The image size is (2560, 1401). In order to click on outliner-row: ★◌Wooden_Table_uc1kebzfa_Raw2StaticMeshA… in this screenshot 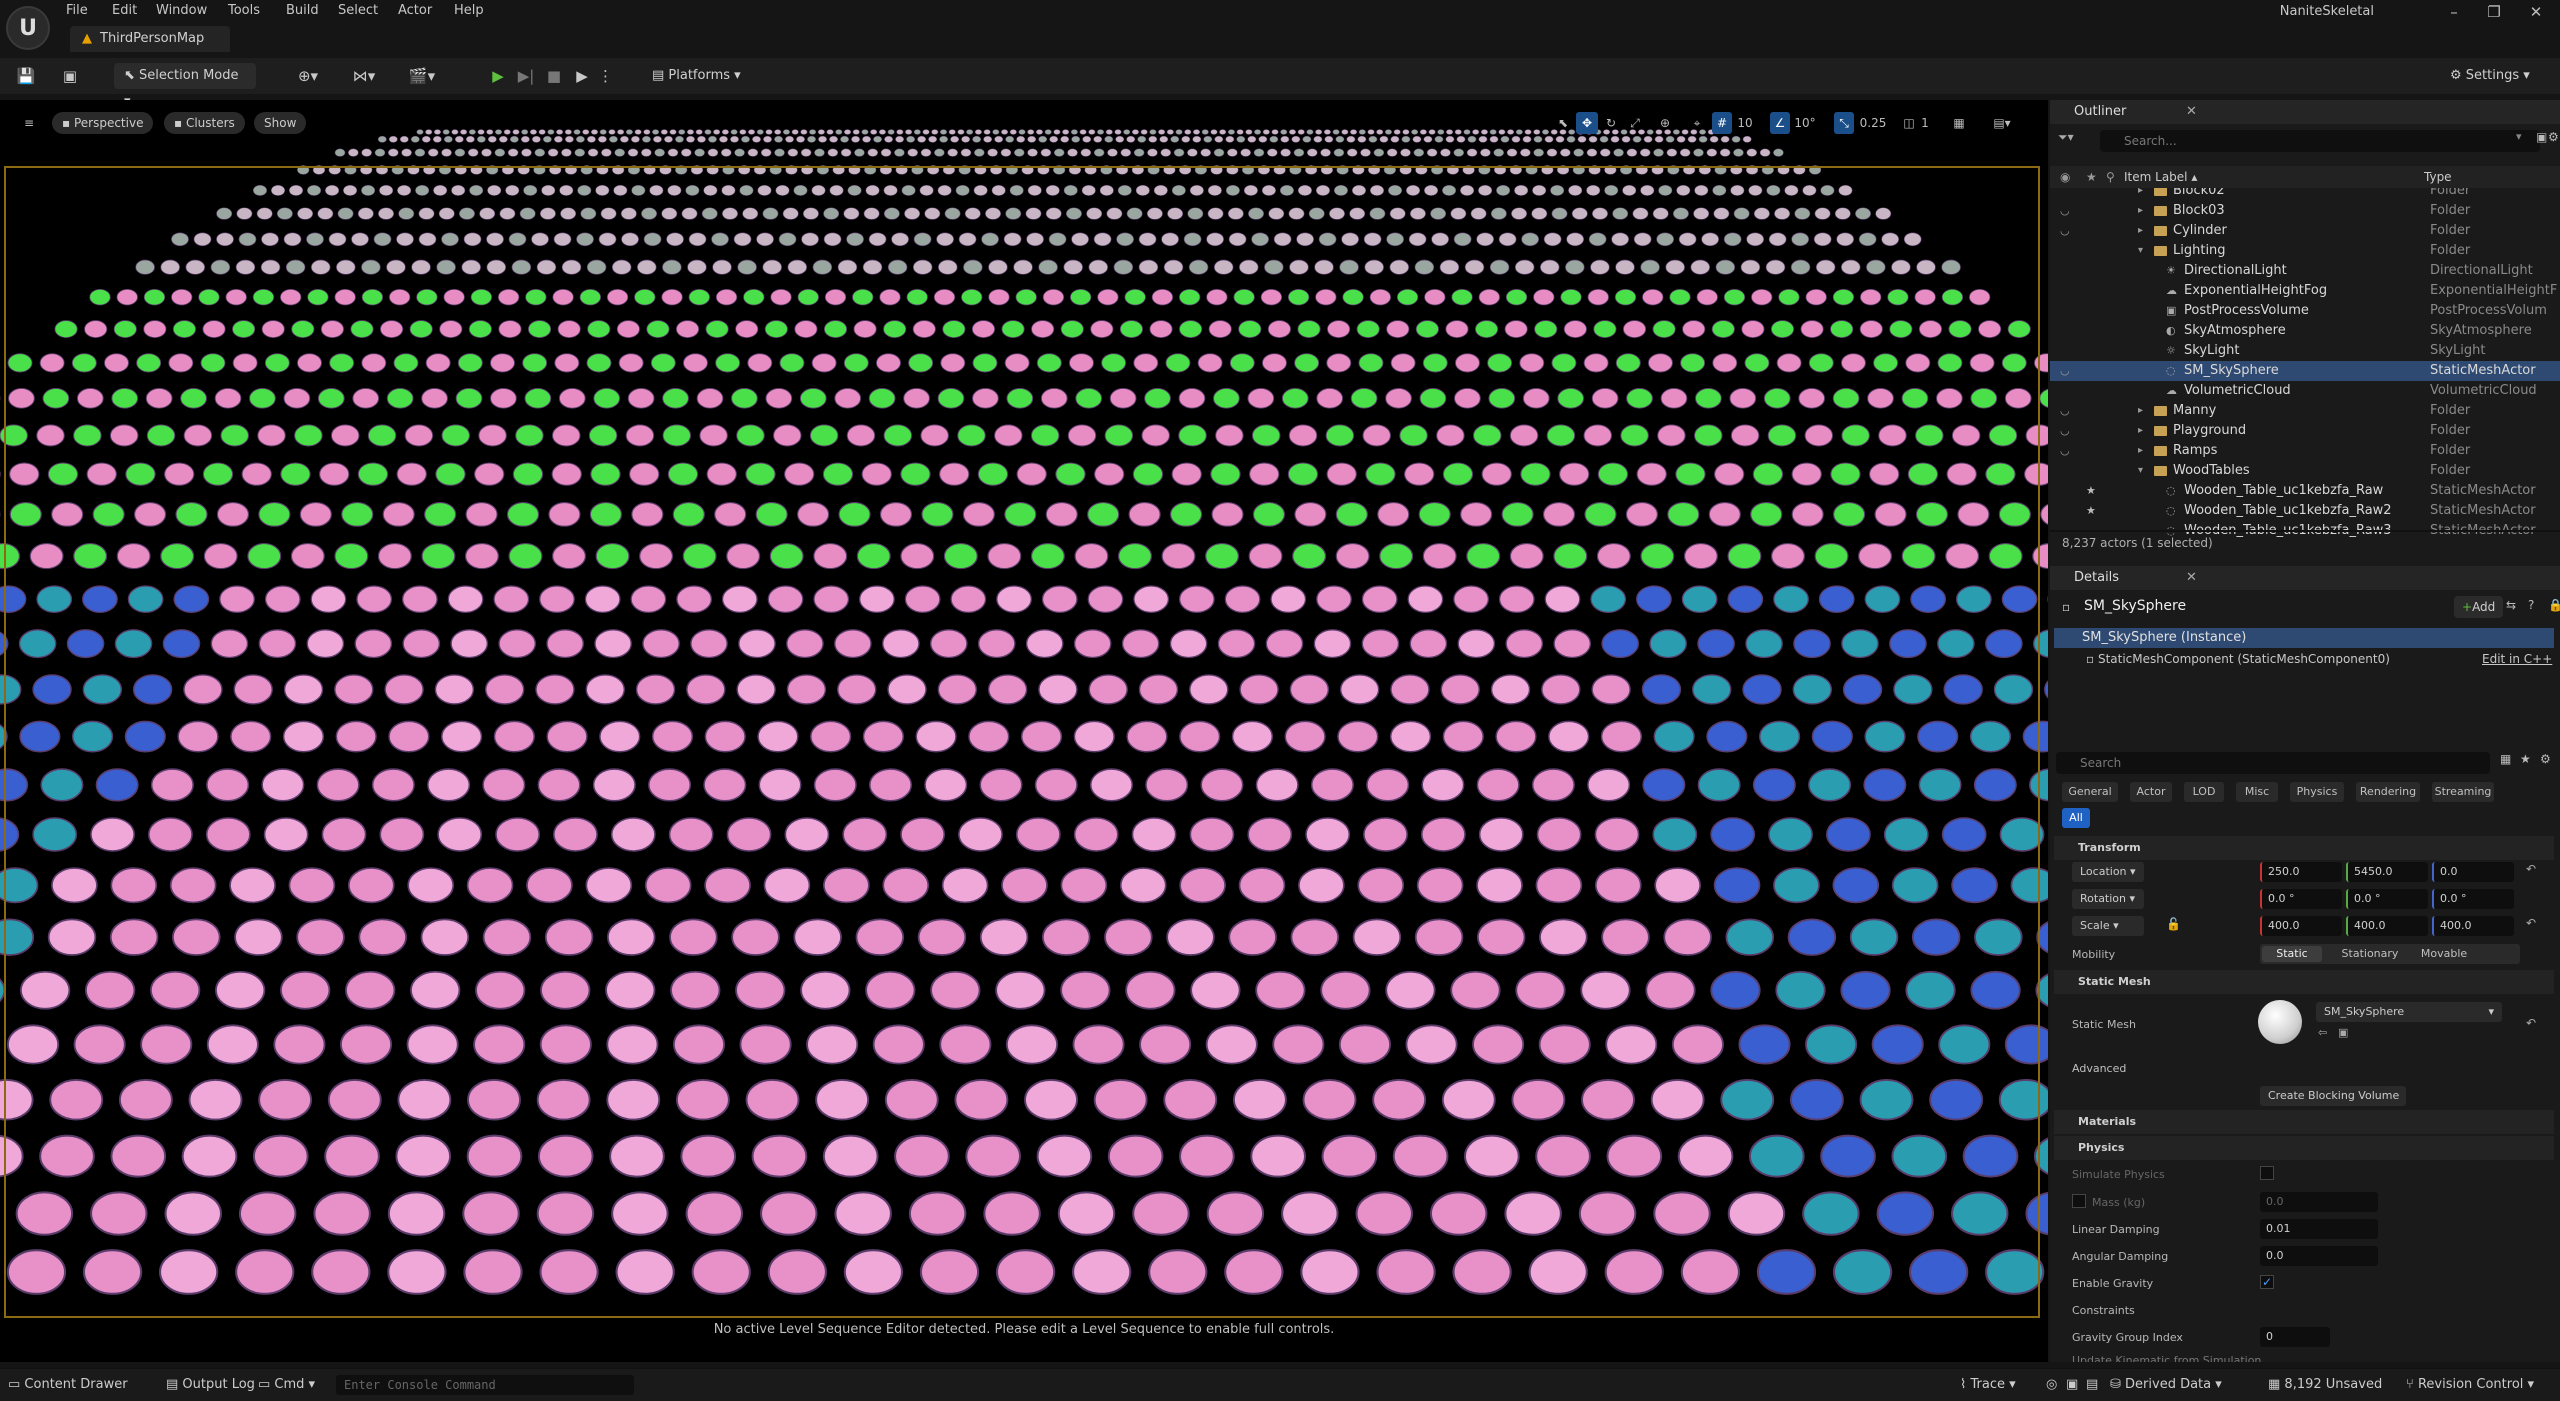, I will do `click(2305, 511)`.